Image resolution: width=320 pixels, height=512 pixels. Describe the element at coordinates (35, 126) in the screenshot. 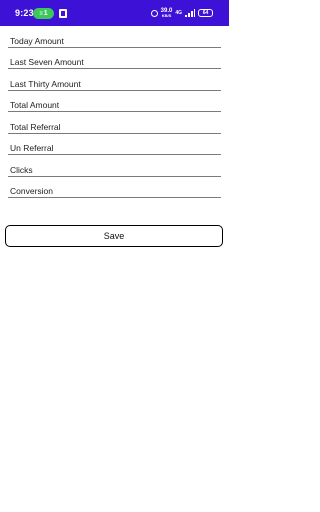

I see `total-referral-placeholder: Total Referral` at that location.